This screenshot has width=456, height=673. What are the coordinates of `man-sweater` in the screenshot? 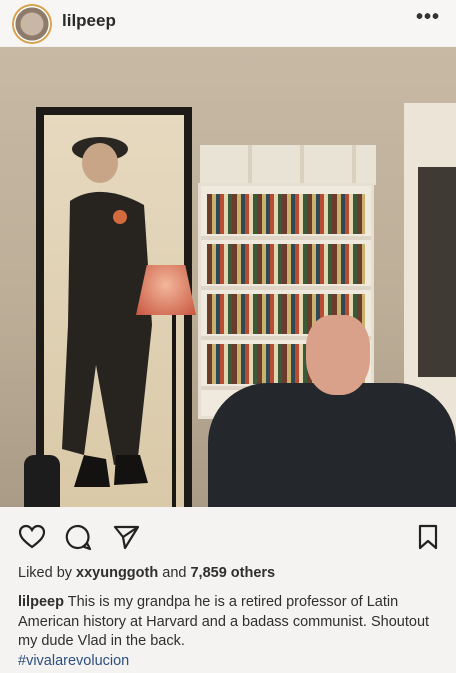 It's located at (332, 445).